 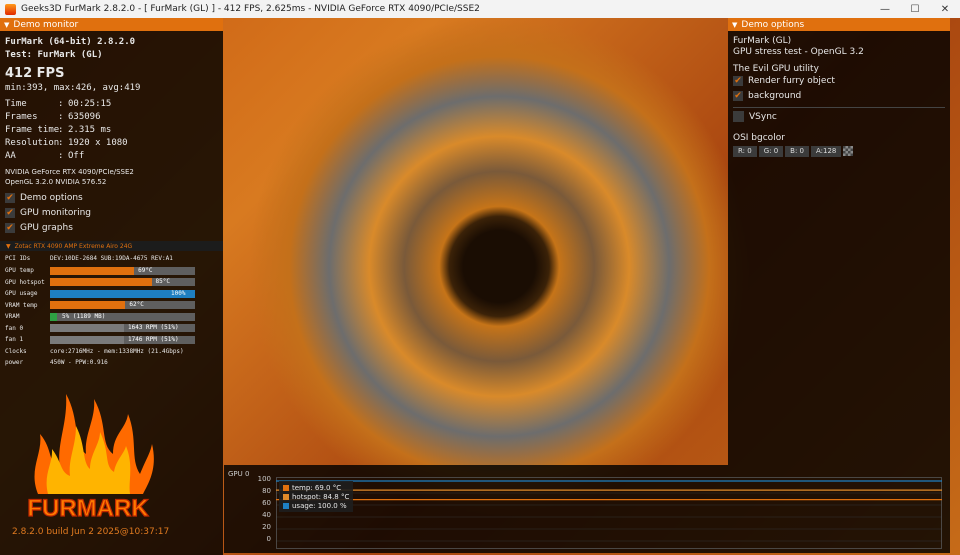 I want to click on checkbox-label: GPU graphs, so click(x=46, y=228).